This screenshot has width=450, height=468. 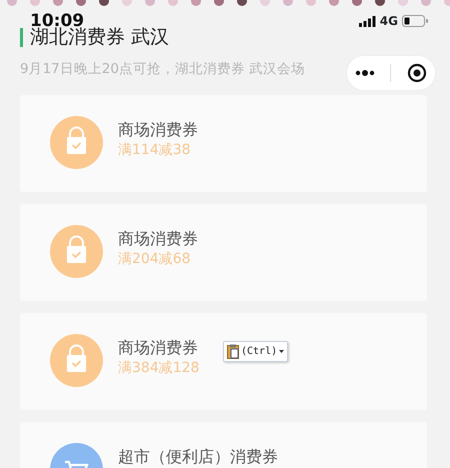 I want to click on coupon-name: 超市（便利店）消费券, so click(x=198, y=457).